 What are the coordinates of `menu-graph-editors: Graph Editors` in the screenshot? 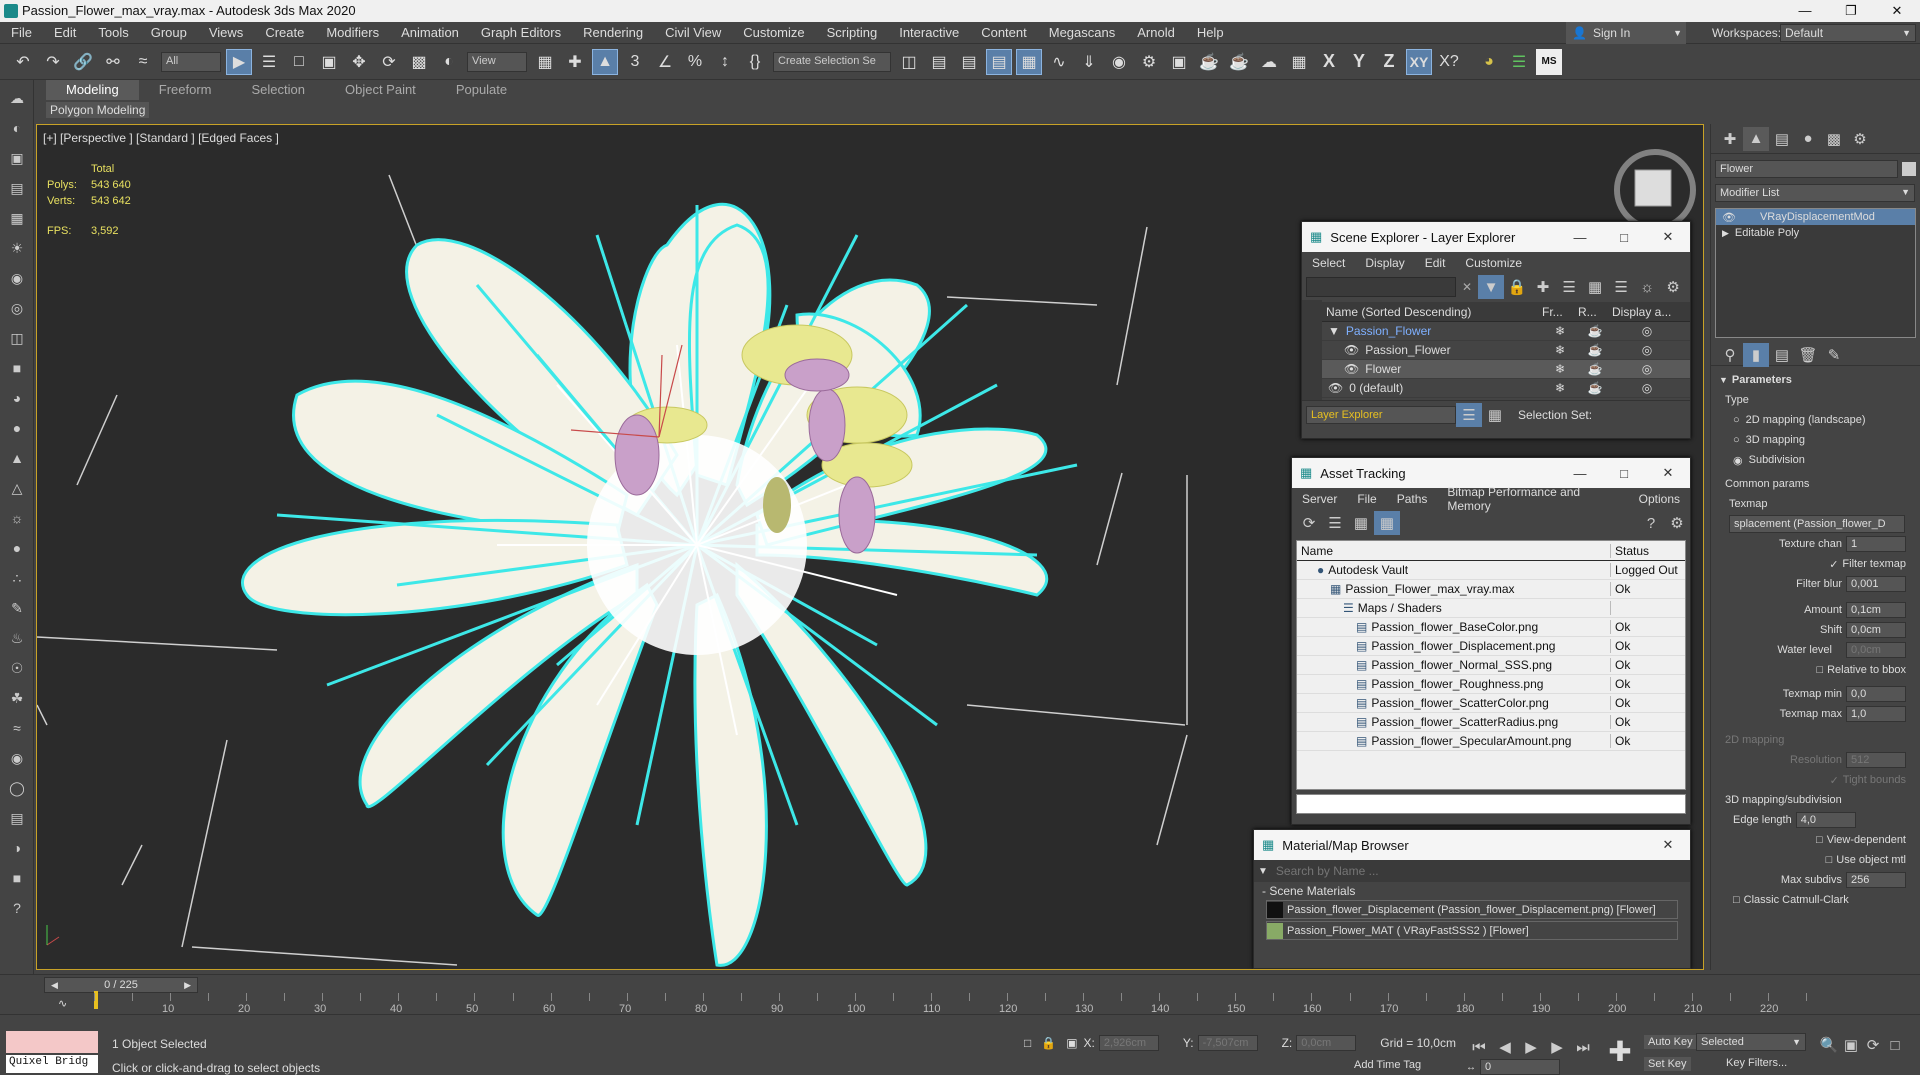 It's located at (521, 33).